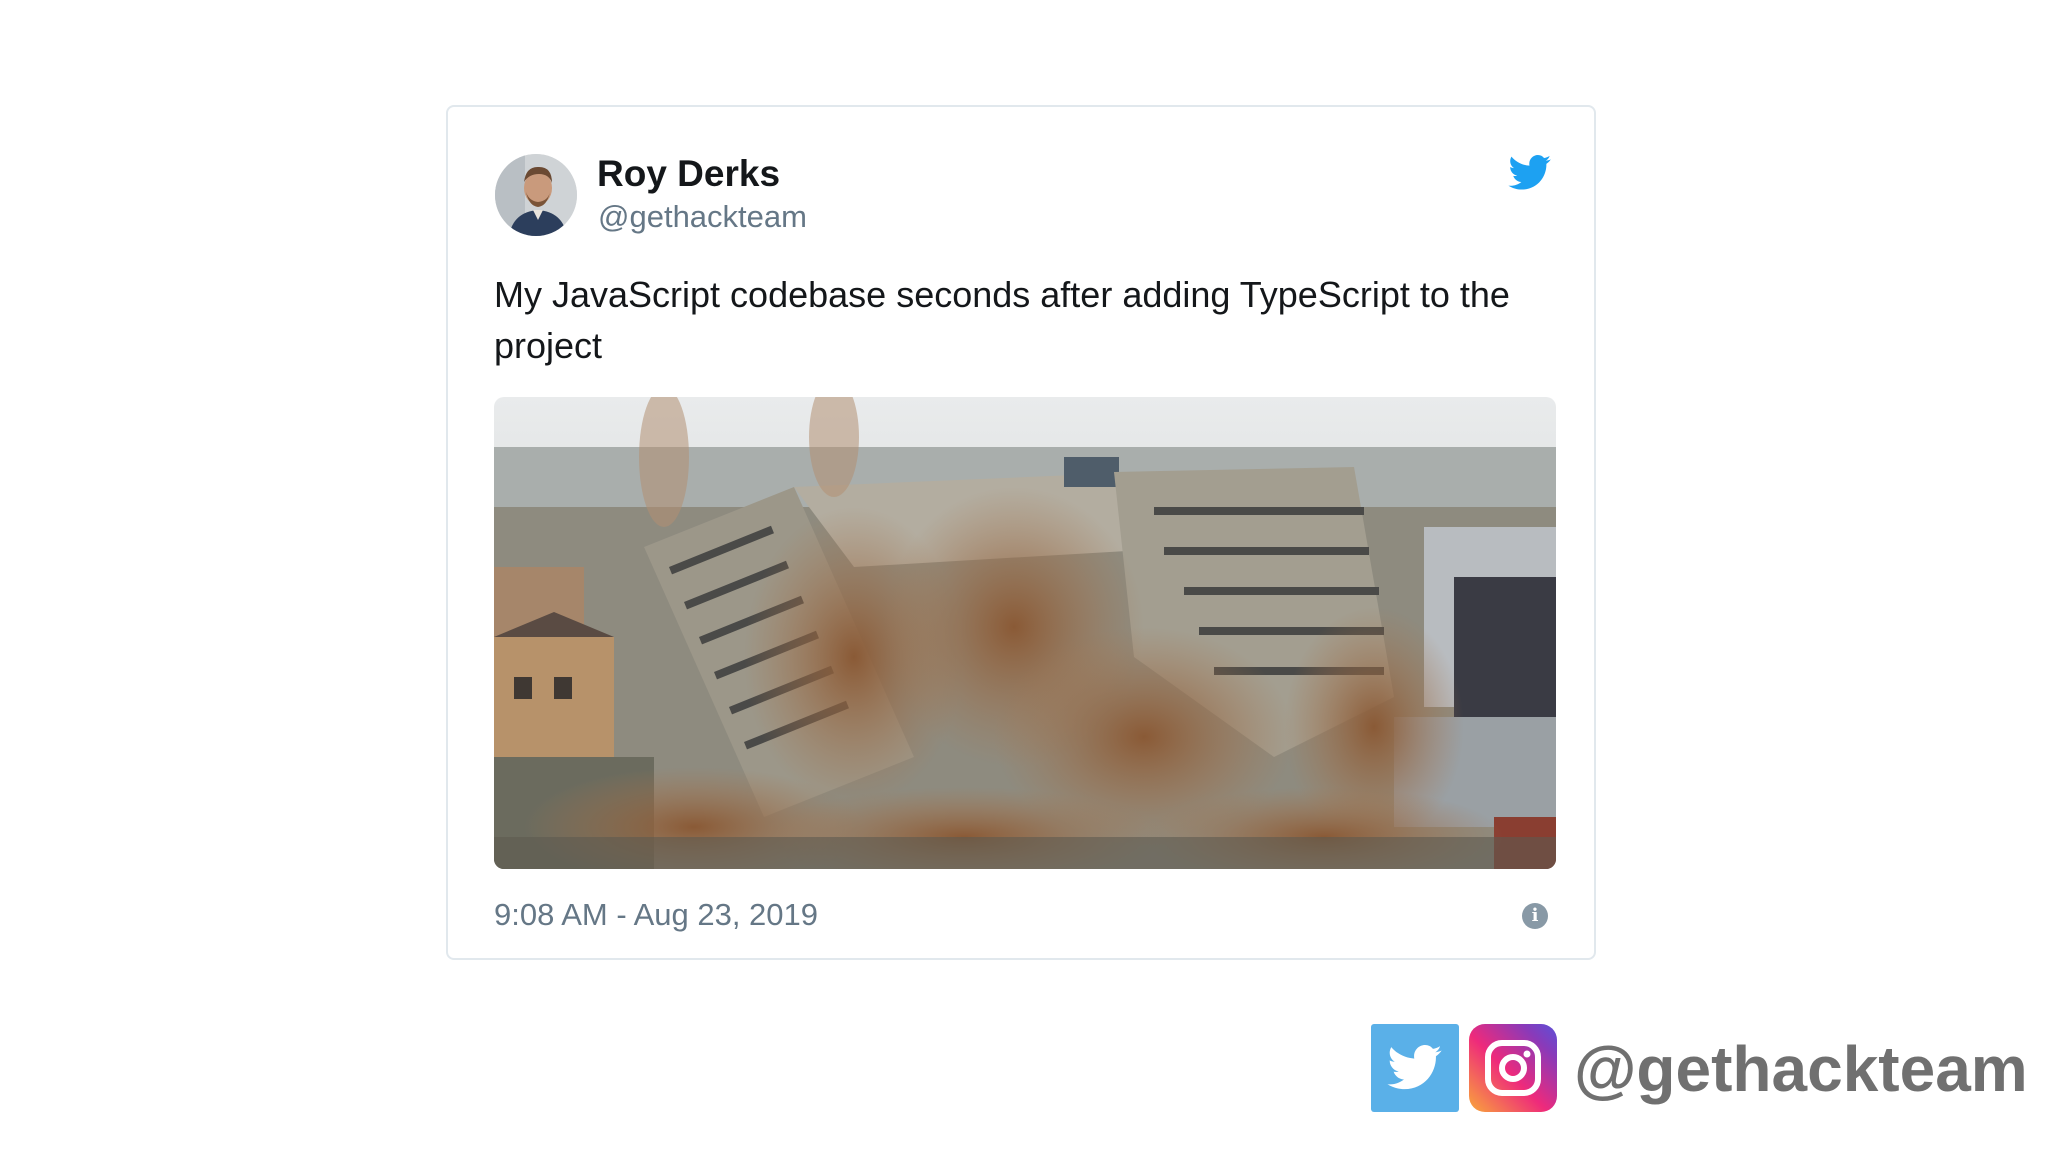 This screenshot has height=1152, width=2048. I want to click on social-handle: @gethackteam, so click(1801, 1069).